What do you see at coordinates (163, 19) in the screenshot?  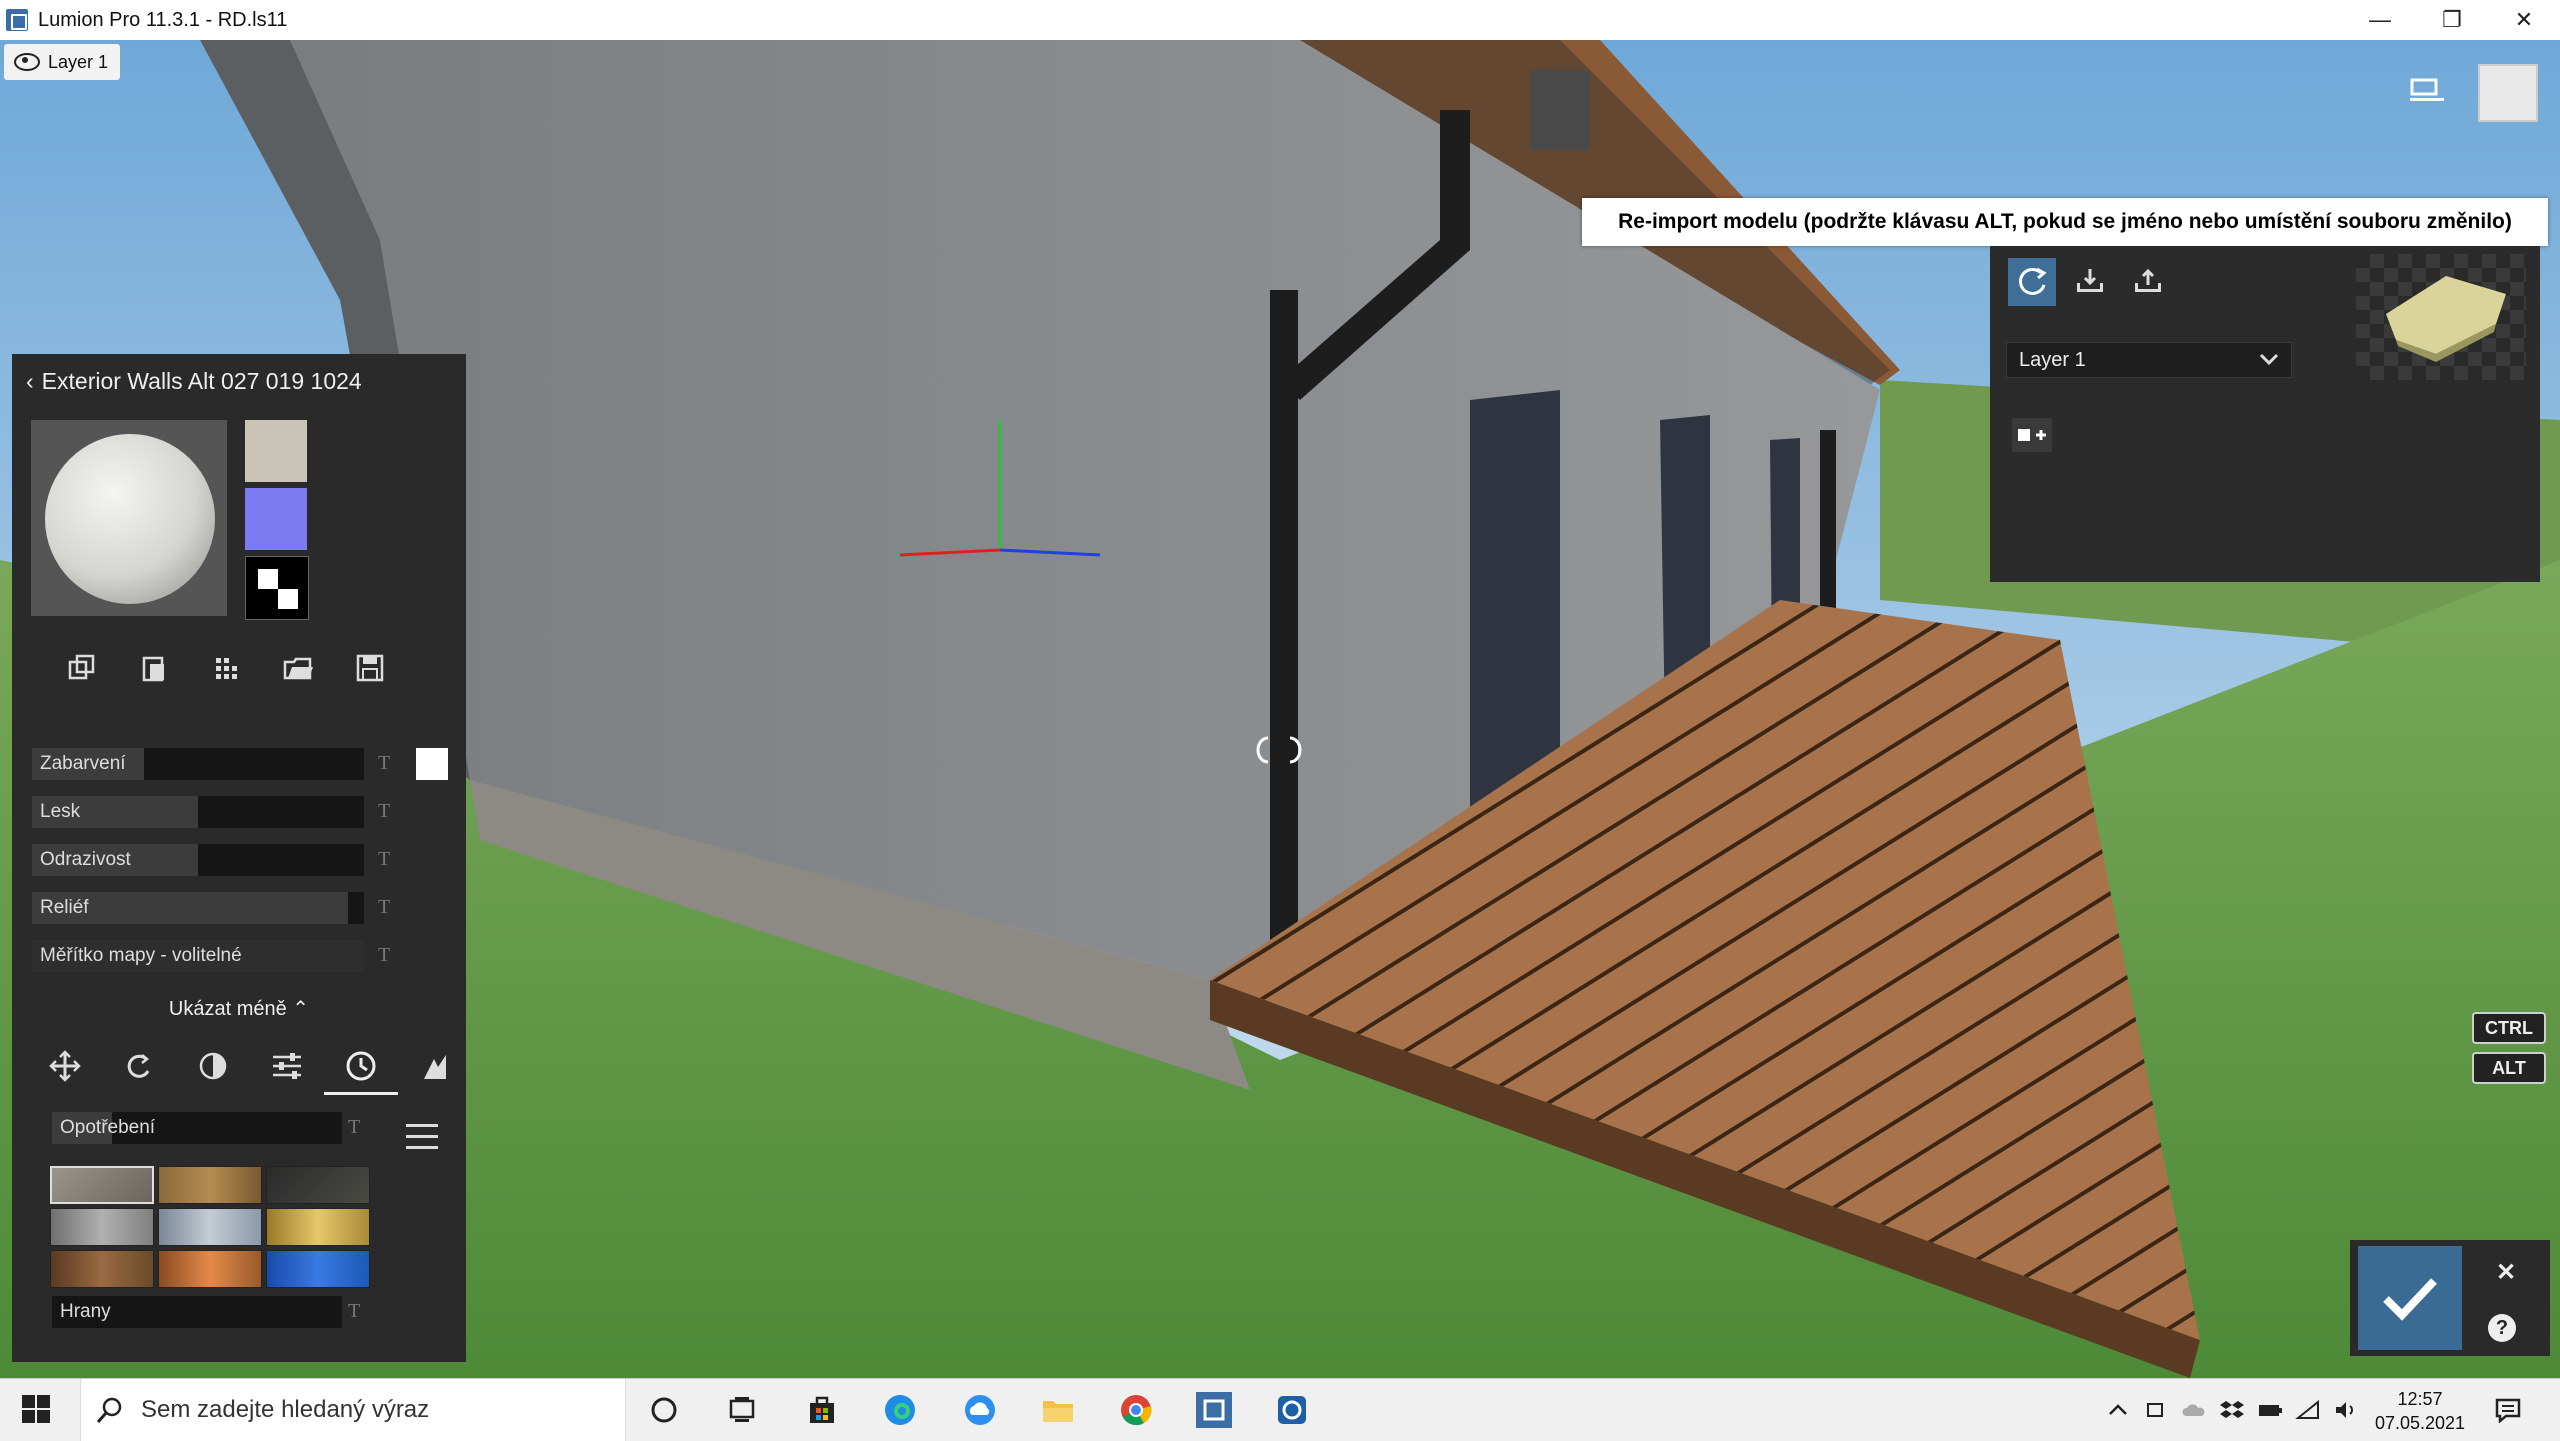 I see `window-title: Lumion Pro 11.3.1 - RD.ls11` at bounding box center [163, 19].